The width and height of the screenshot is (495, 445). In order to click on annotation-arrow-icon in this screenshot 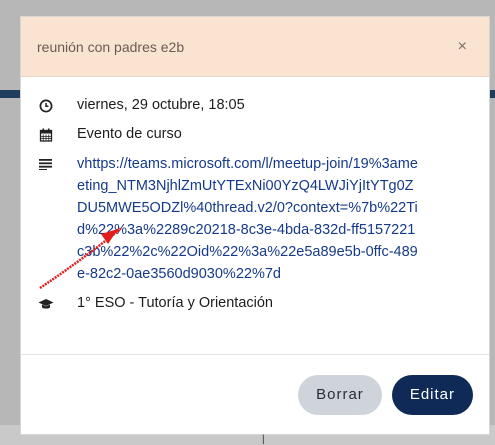, I will do `click(80, 258)`.